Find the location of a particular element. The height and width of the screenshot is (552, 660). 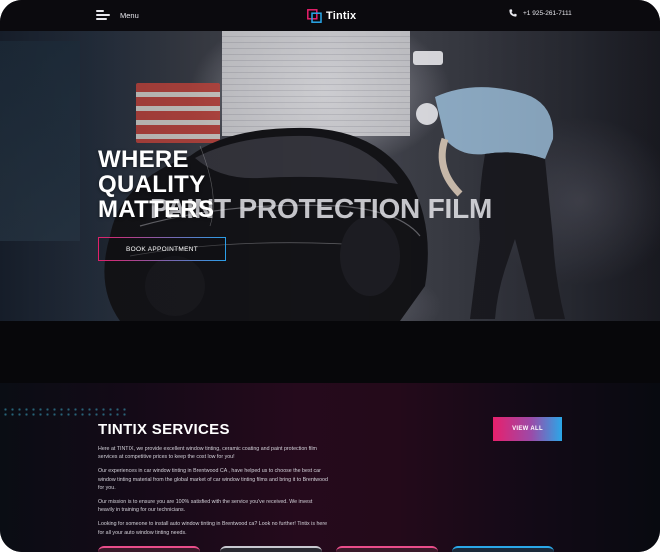

site-header: Menu Tintix +1 925-261-7111 is located at coordinates (330, 15).